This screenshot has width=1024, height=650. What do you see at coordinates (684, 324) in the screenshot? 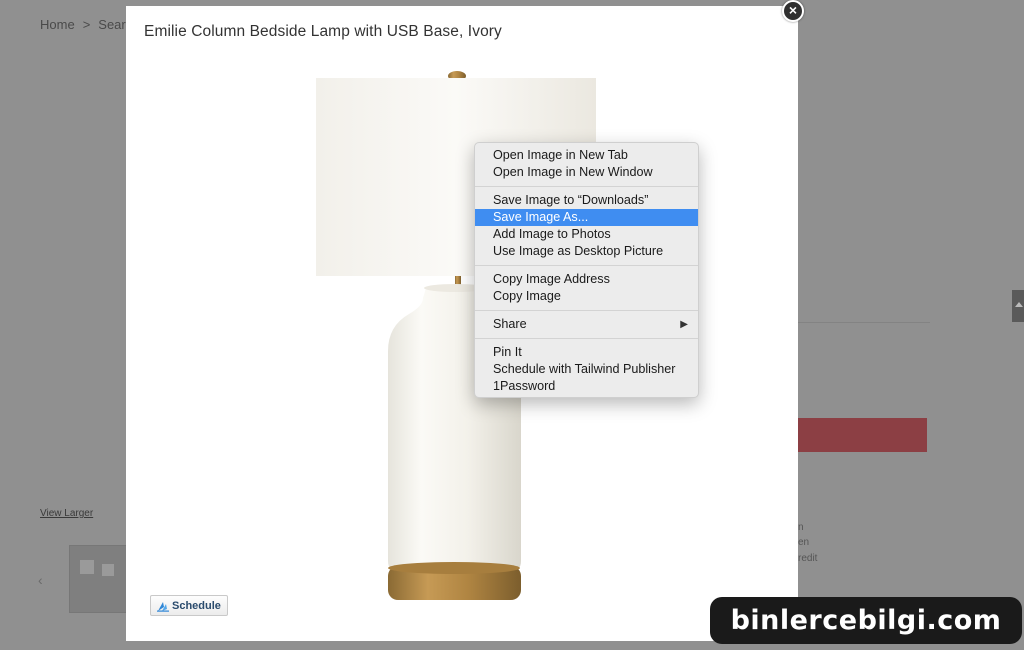
I see `submenu-arrow-icon: ▶` at bounding box center [684, 324].